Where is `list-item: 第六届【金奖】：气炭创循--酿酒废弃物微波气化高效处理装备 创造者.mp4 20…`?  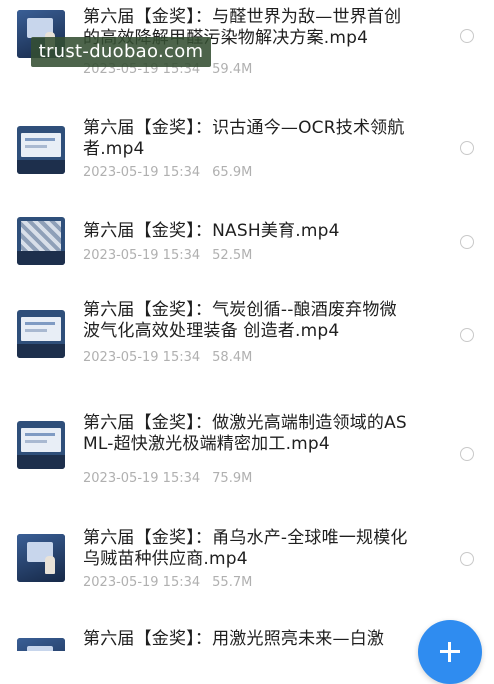
list-item: 第六届【金奖】：气炭创循--酿酒废弃物微波气化高效处理装备 创造者.mp4 20… is located at coordinates (247, 330).